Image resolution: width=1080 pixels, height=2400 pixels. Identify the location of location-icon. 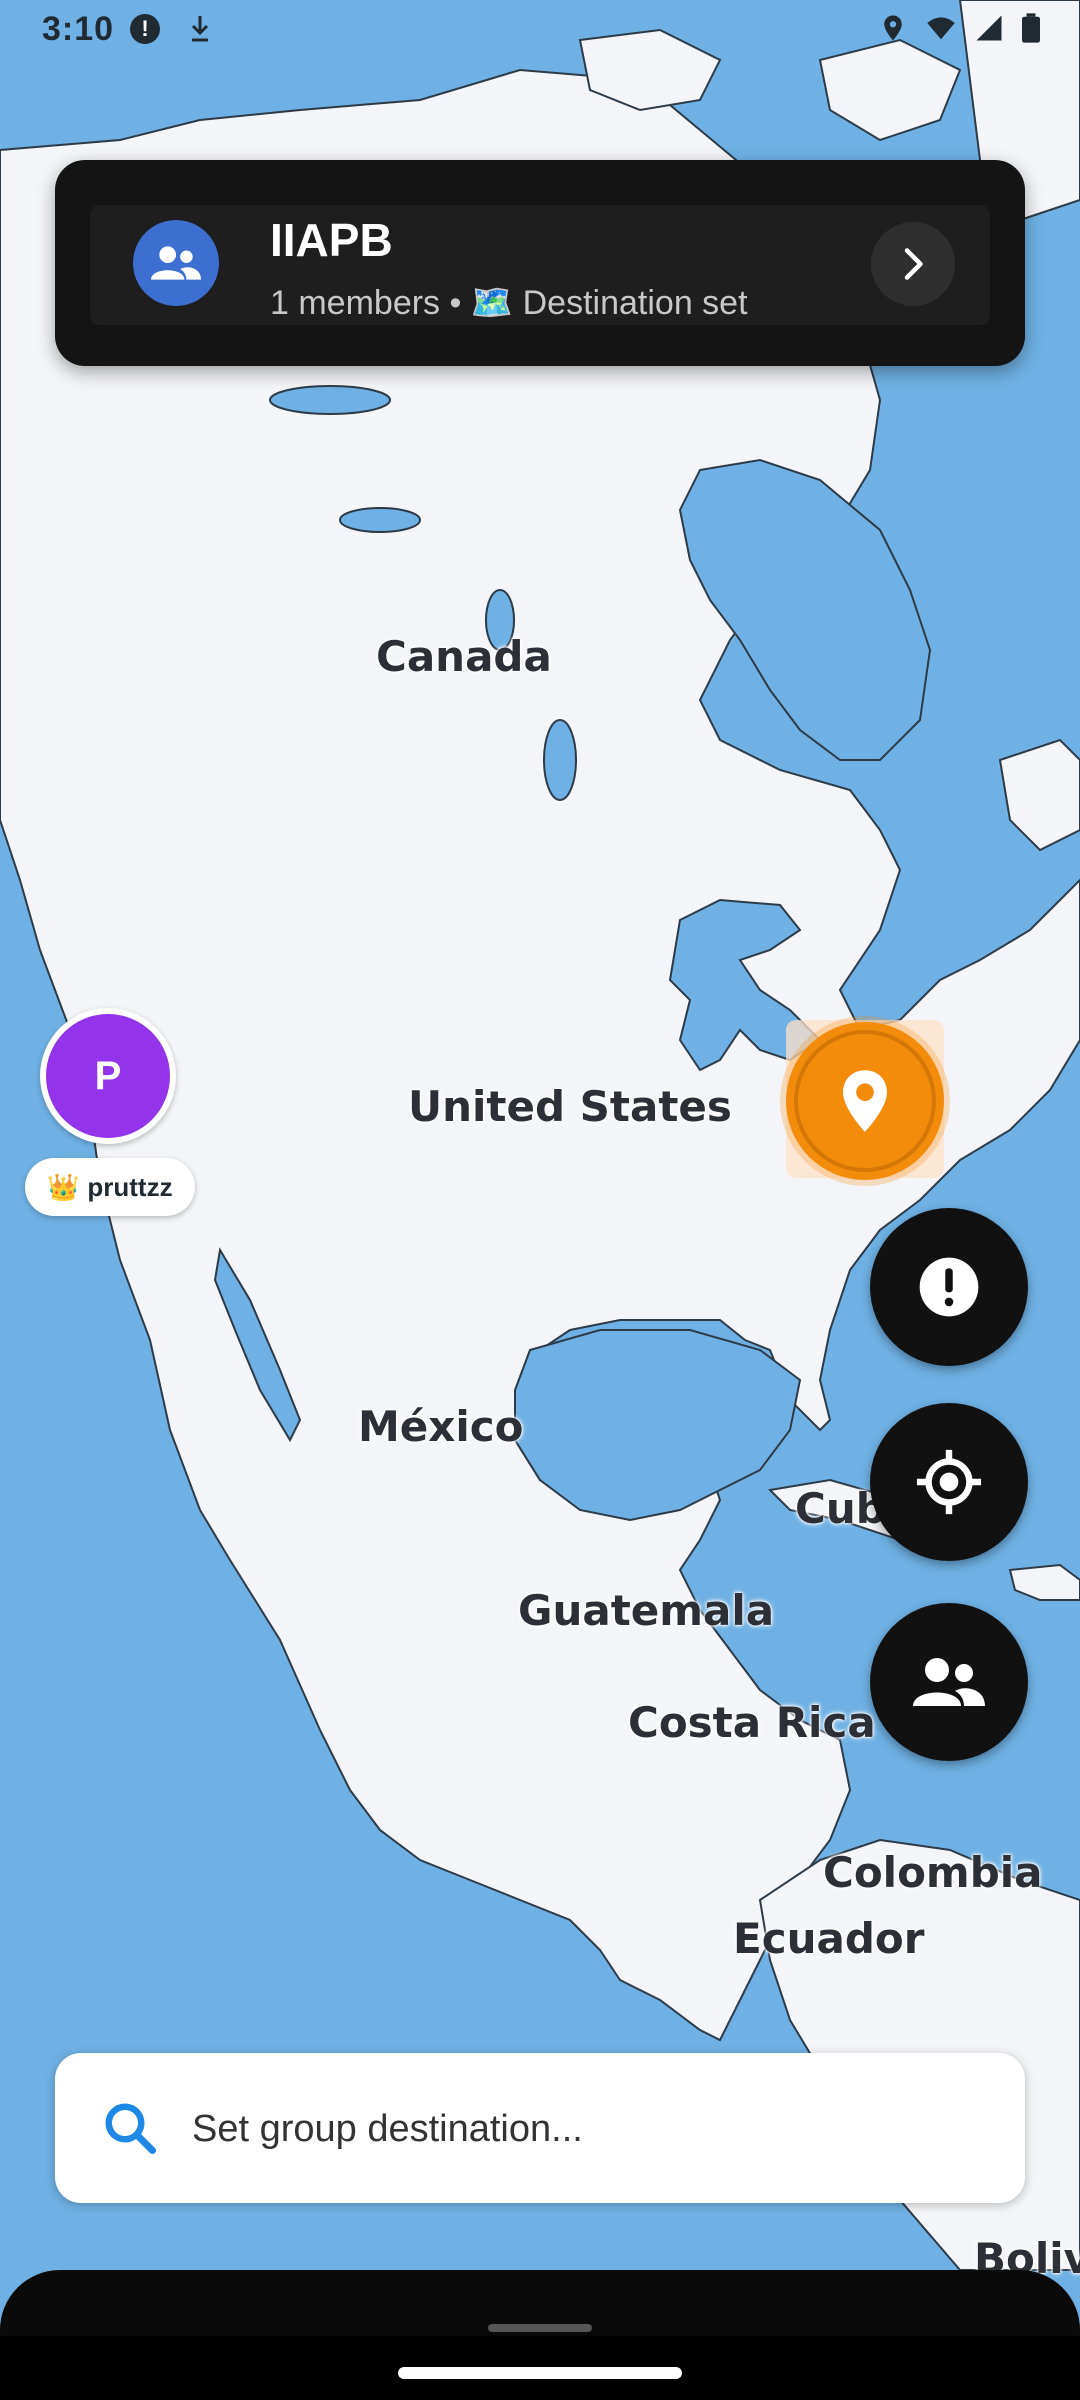
(893, 28).